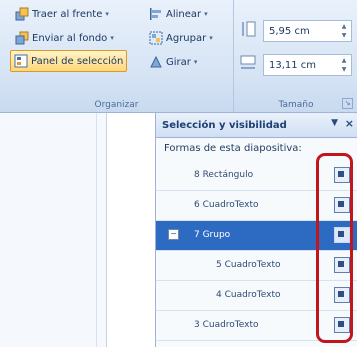 The width and height of the screenshot is (357, 347). What do you see at coordinates (173, 234) in the screenshot?
I see `collapse-icon: −` at bounding box center [173, 234].